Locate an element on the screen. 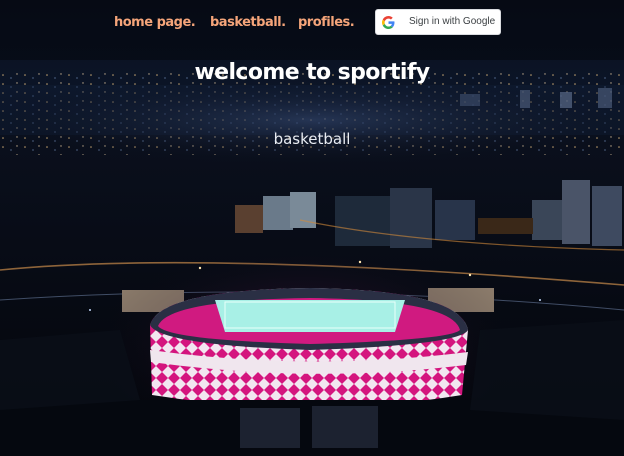  page-title: welcome to sportify is located at coordinates (312, 72).